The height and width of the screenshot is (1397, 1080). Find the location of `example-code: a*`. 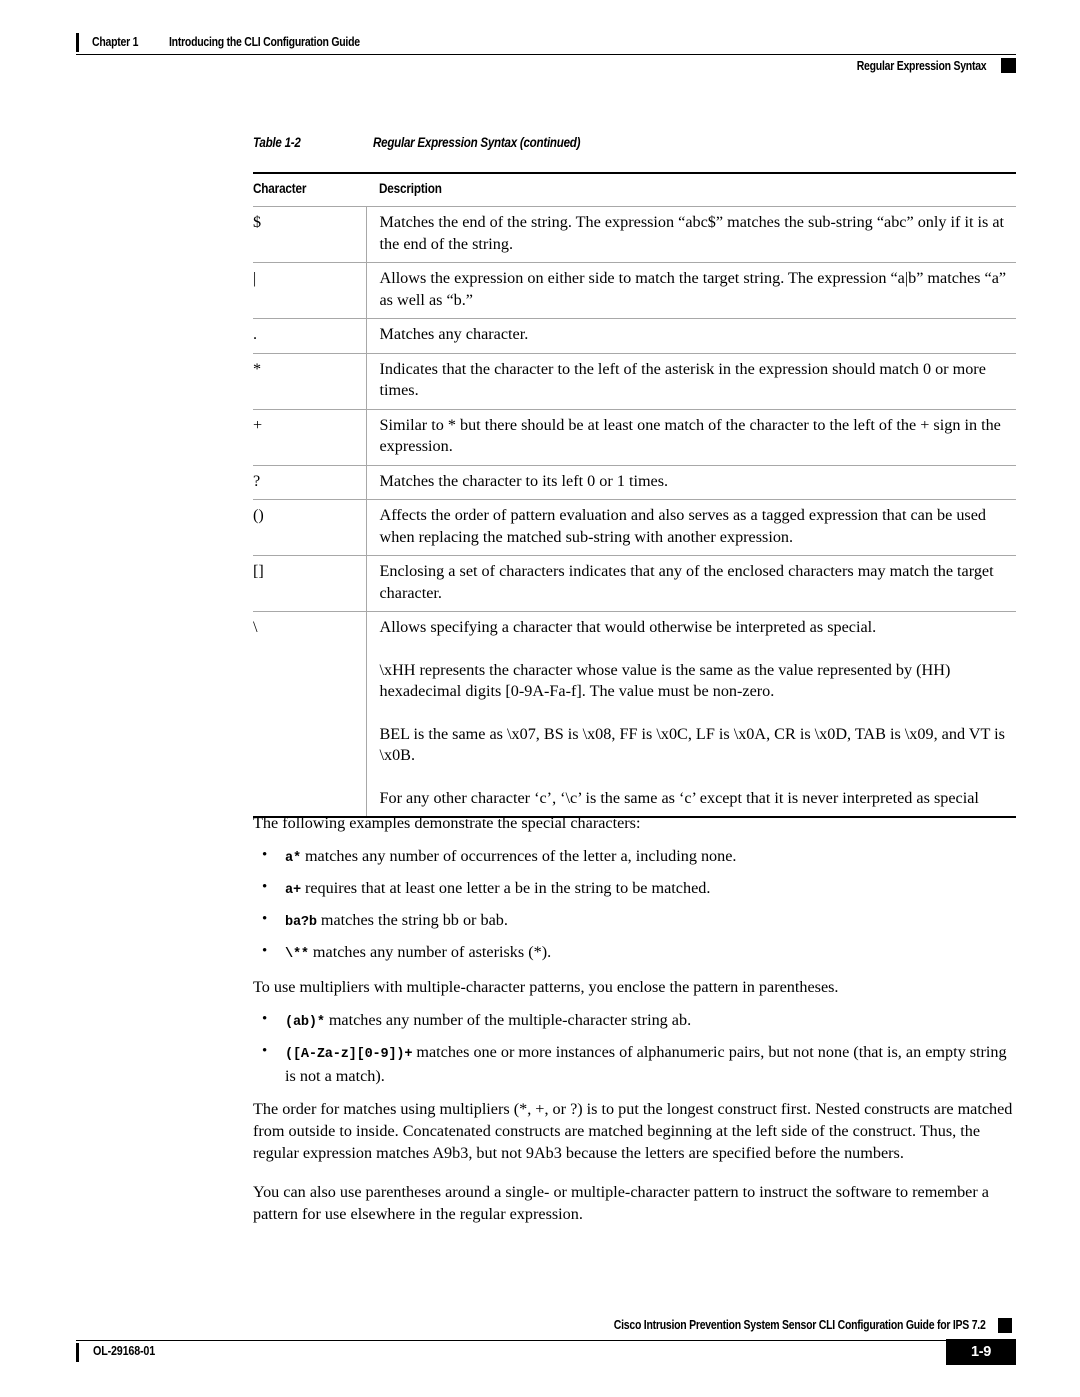

example-code: a* is located at coordinates (293, 858).